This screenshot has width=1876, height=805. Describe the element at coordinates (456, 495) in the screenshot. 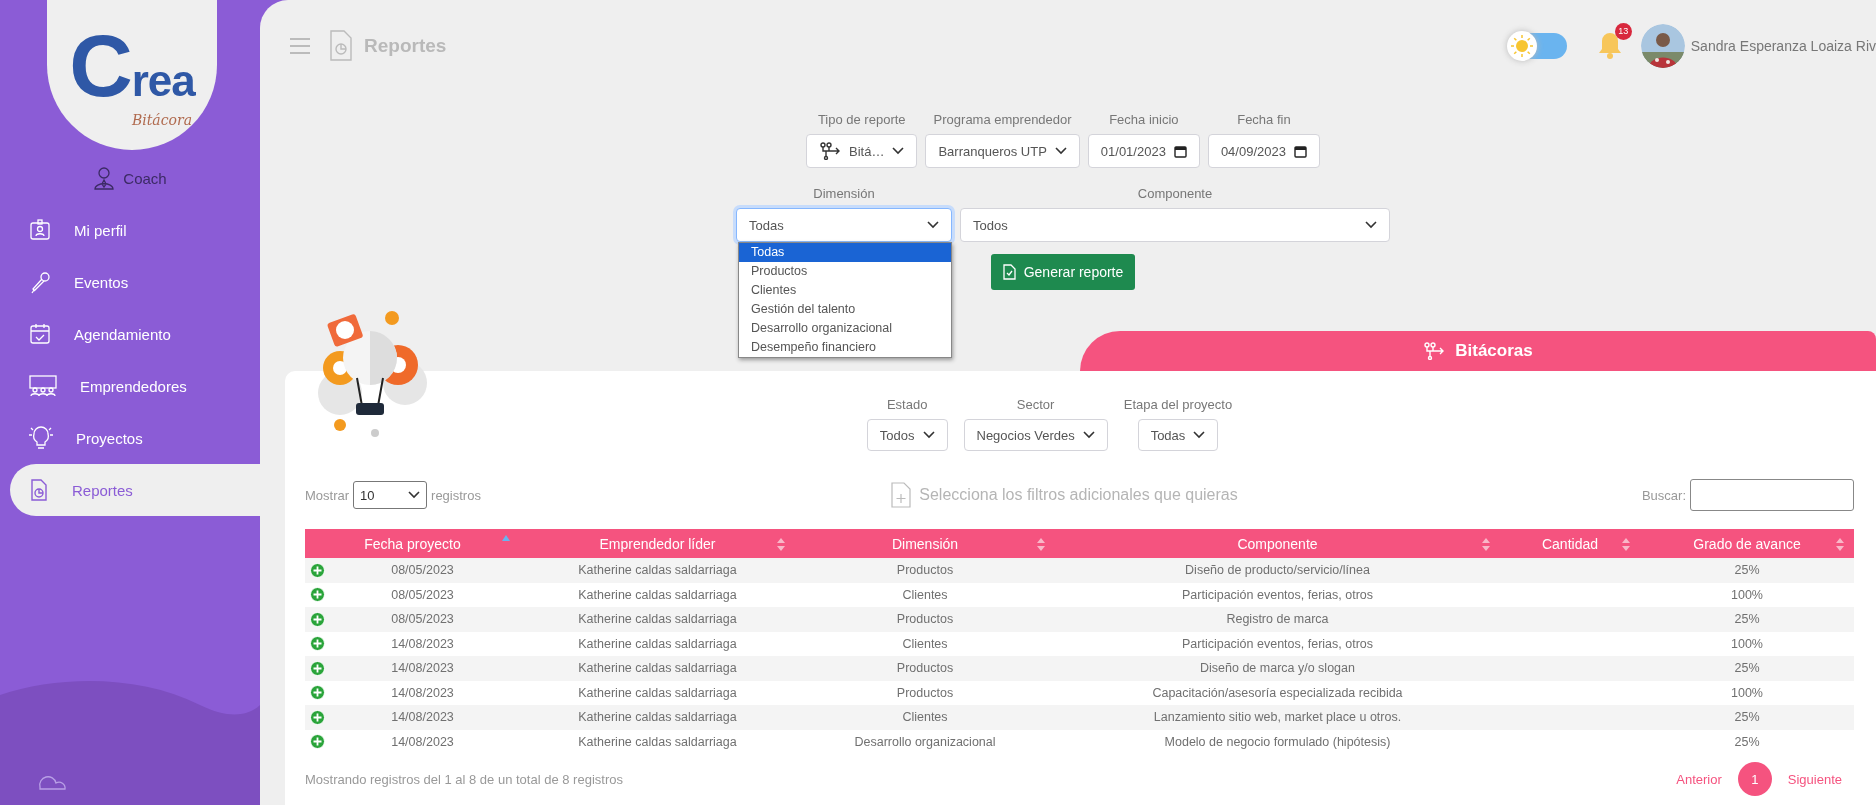

I see `length-label: registros` at that location.